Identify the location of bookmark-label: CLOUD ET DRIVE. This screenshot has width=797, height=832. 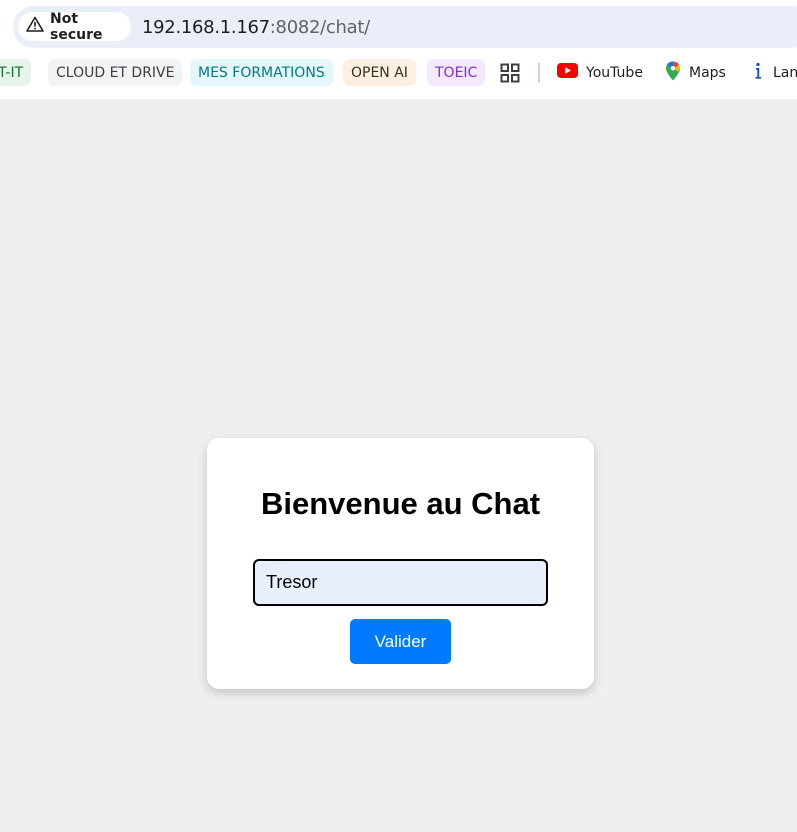
(115, 72).